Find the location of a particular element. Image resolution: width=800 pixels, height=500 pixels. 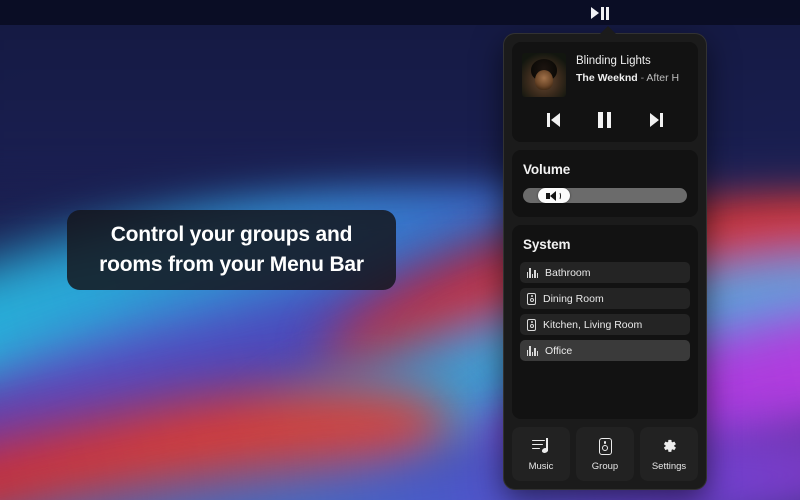

menubar-play-pause-icon is located at coordinates (600, 13).